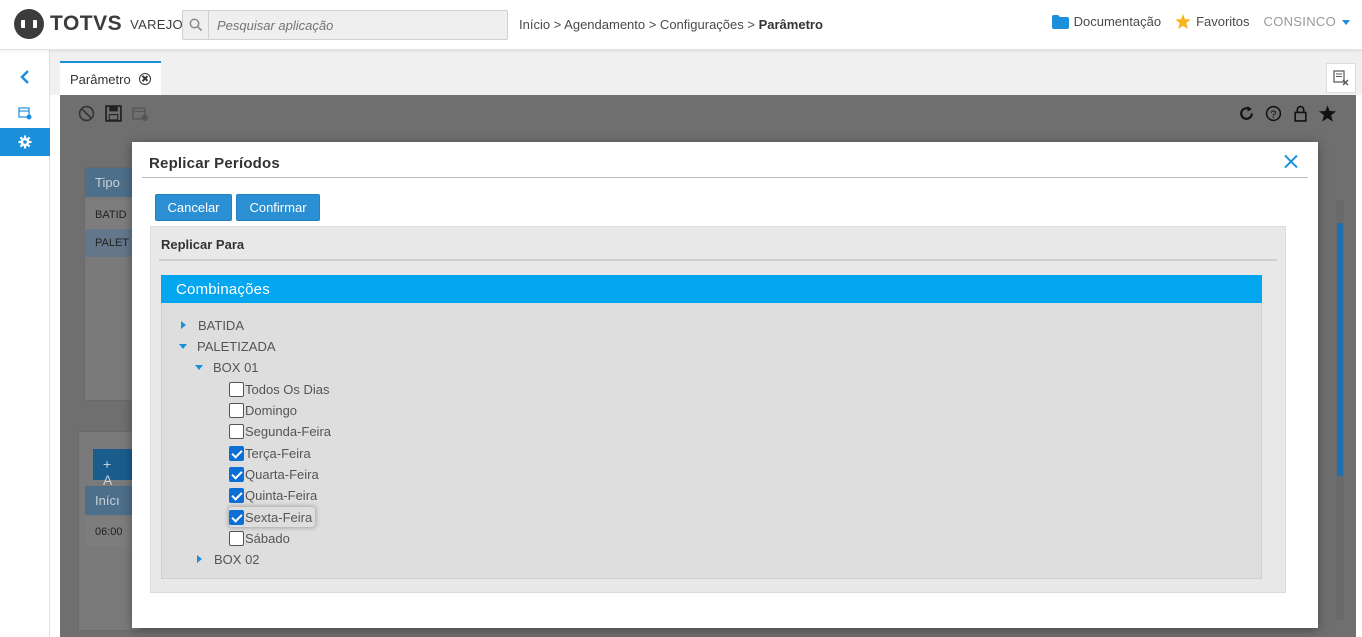 The width and height of the screenshot is (1362, 637). I want to click on tab-label: Parâmetro, so click(100, 79).